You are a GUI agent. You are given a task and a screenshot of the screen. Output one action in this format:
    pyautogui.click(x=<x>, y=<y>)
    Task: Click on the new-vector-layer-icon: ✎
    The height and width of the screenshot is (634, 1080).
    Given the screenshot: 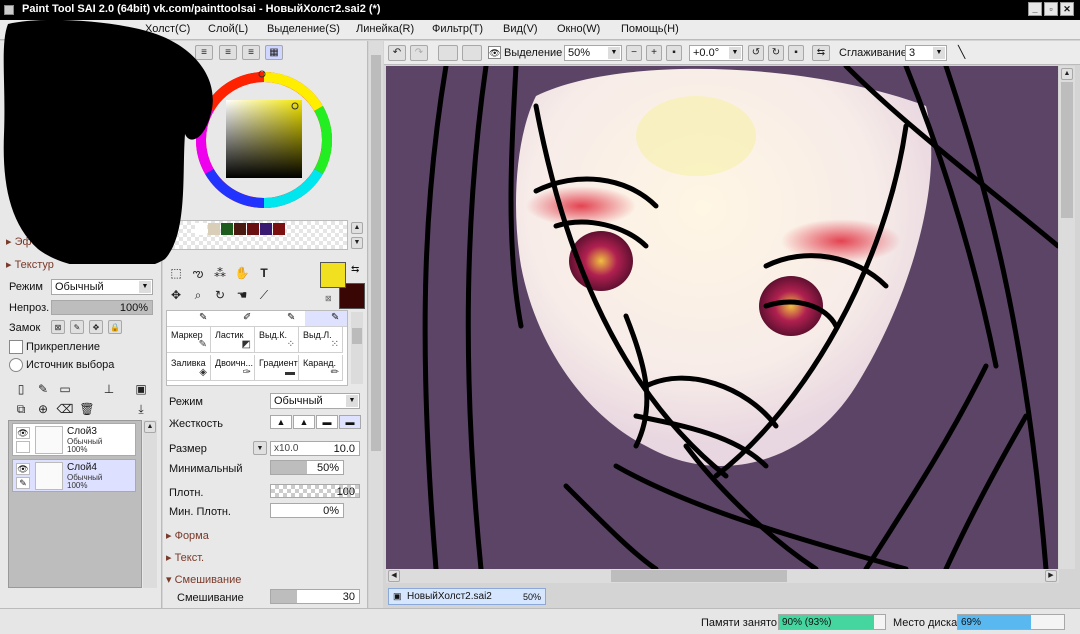 What is the action you would take?
    pyautogui.click(x=43, y=389)
    